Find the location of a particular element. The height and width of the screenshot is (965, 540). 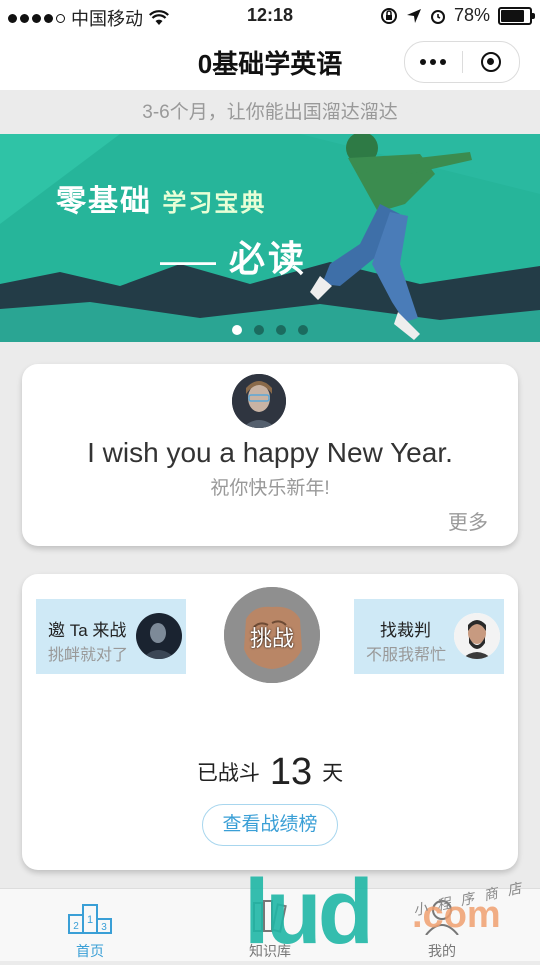

target-icon is located at coordinates (490, 62).